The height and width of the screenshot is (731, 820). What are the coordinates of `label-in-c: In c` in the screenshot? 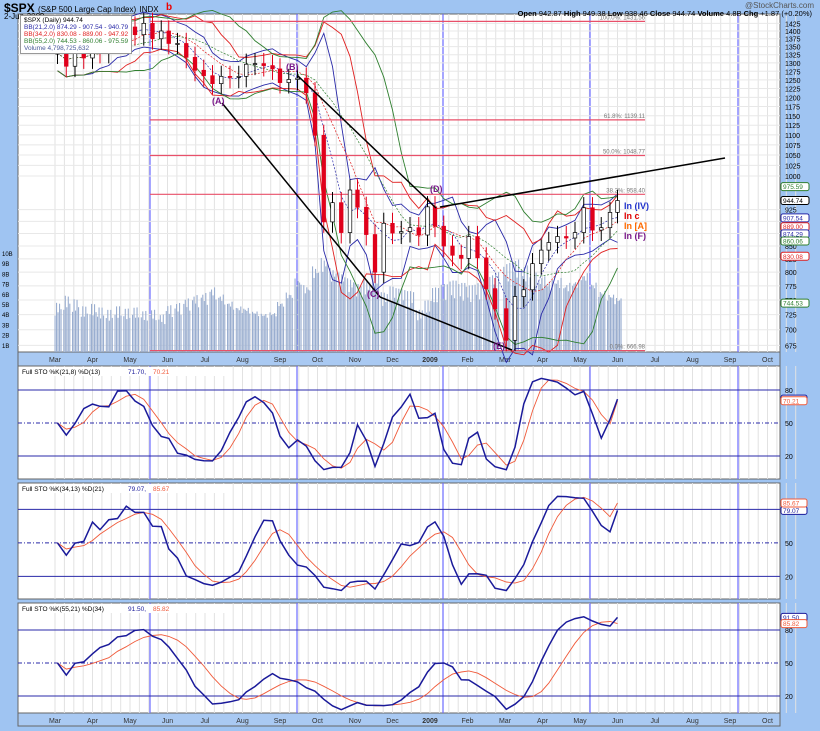 It's located at (632, 216).